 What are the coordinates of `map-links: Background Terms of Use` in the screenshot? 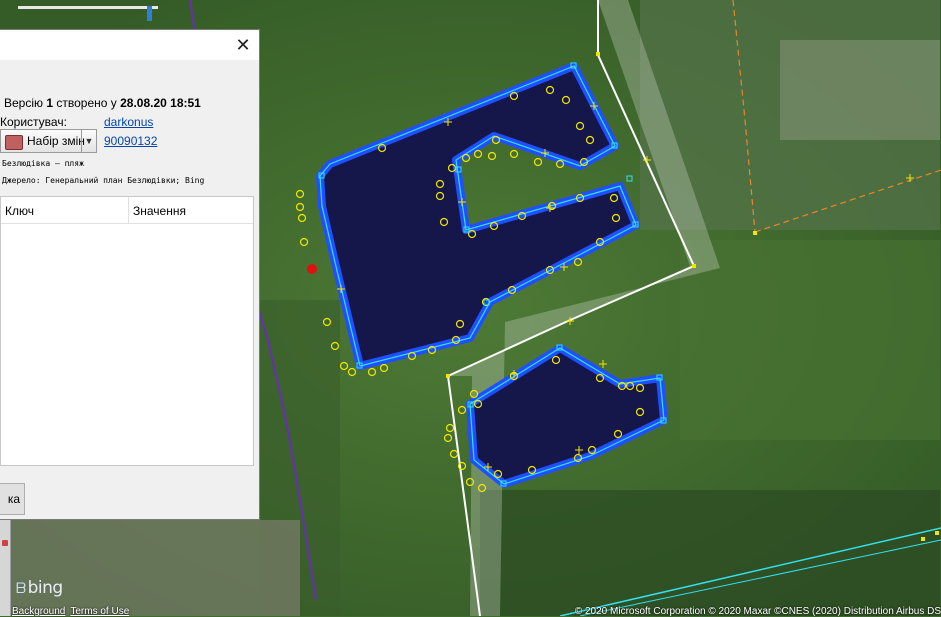 It's located at (73, 611).